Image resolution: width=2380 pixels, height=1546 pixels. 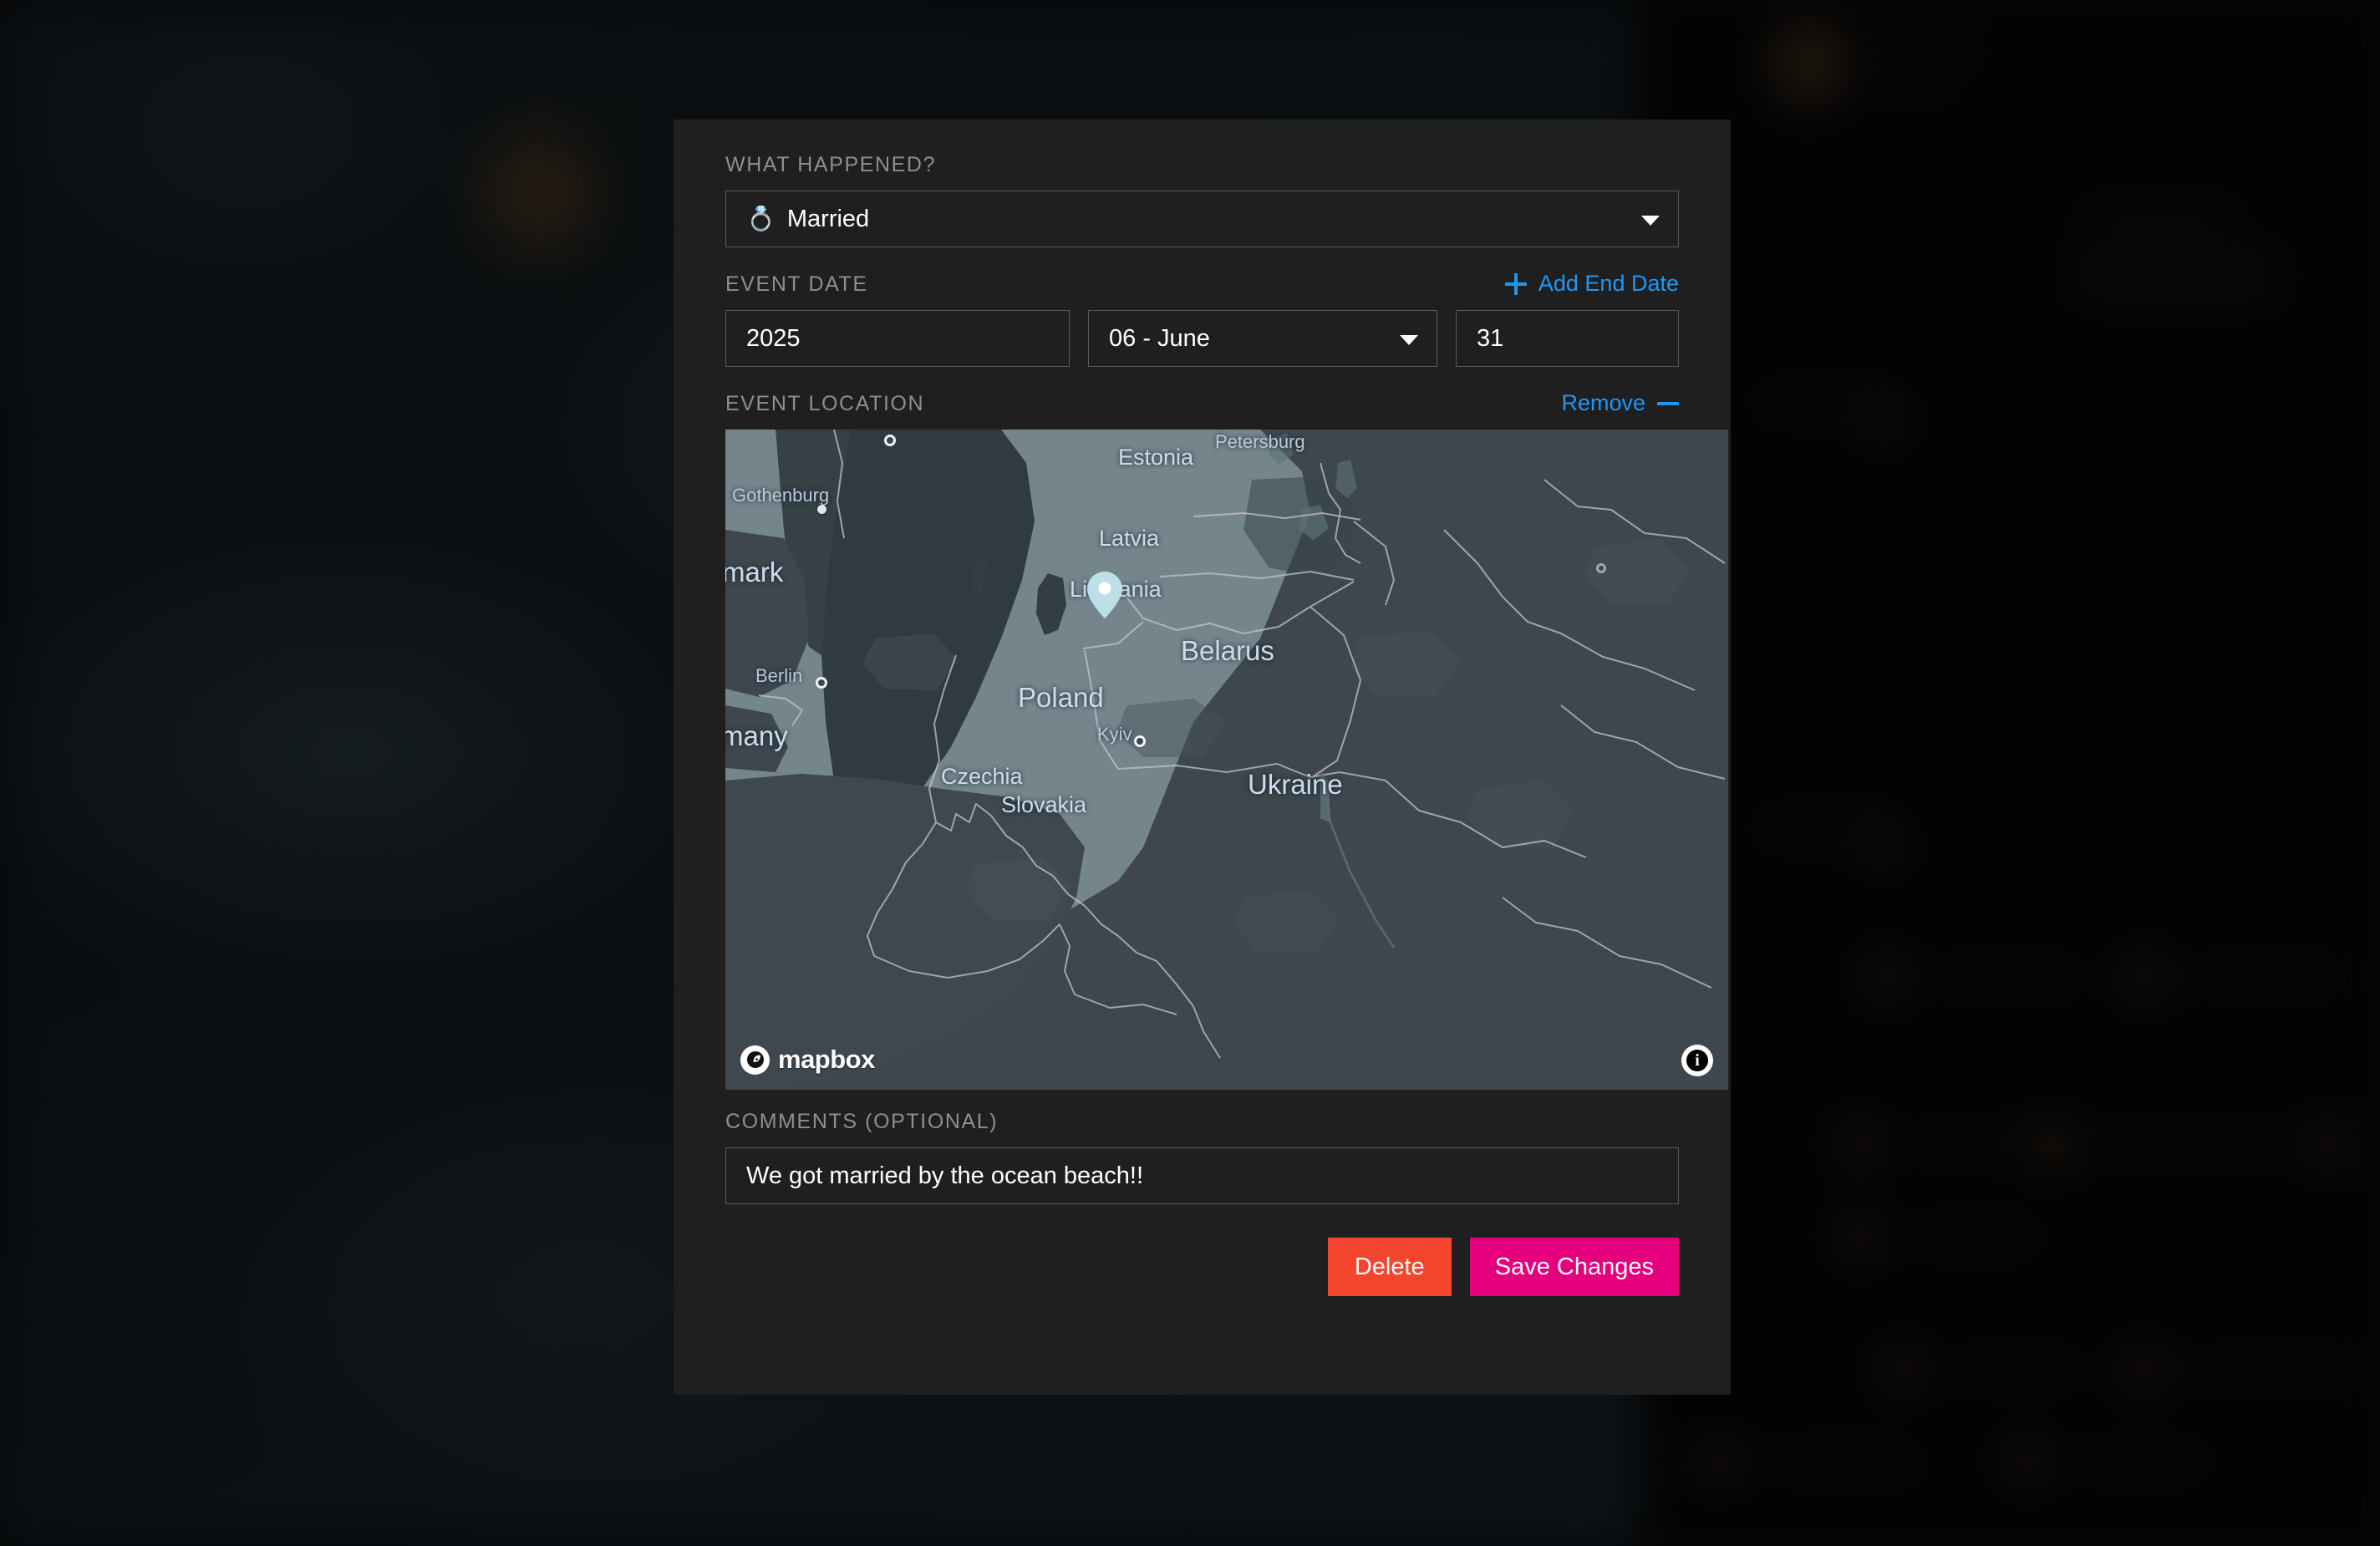 I want to click on event-location-label: EVENT LOCATION, so click(x=825, y=403).